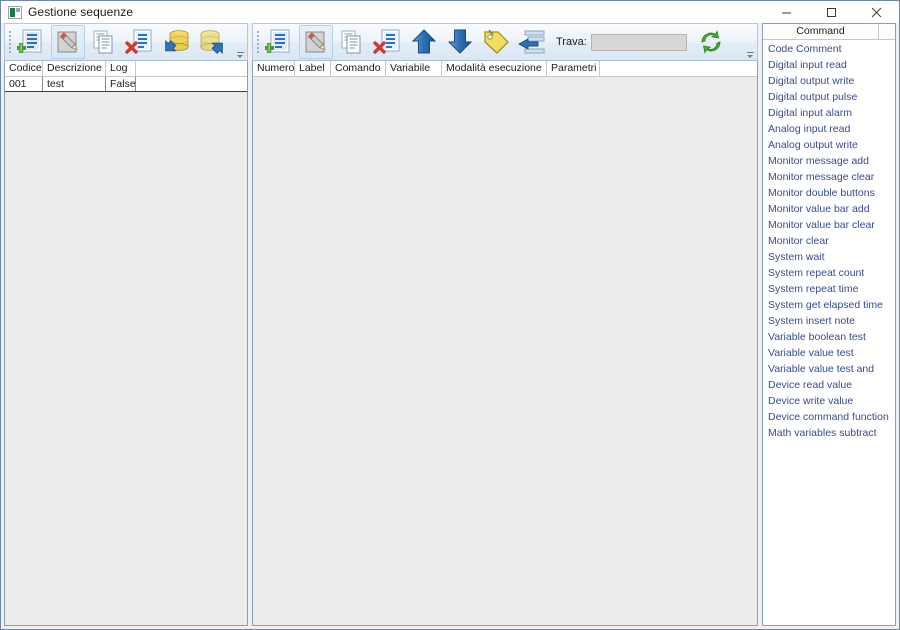 This screenshot has height=630, width=900. Describe the element at coordinates (829, 145) in the screenshot. I see `list-item: Analog output write` at that location.